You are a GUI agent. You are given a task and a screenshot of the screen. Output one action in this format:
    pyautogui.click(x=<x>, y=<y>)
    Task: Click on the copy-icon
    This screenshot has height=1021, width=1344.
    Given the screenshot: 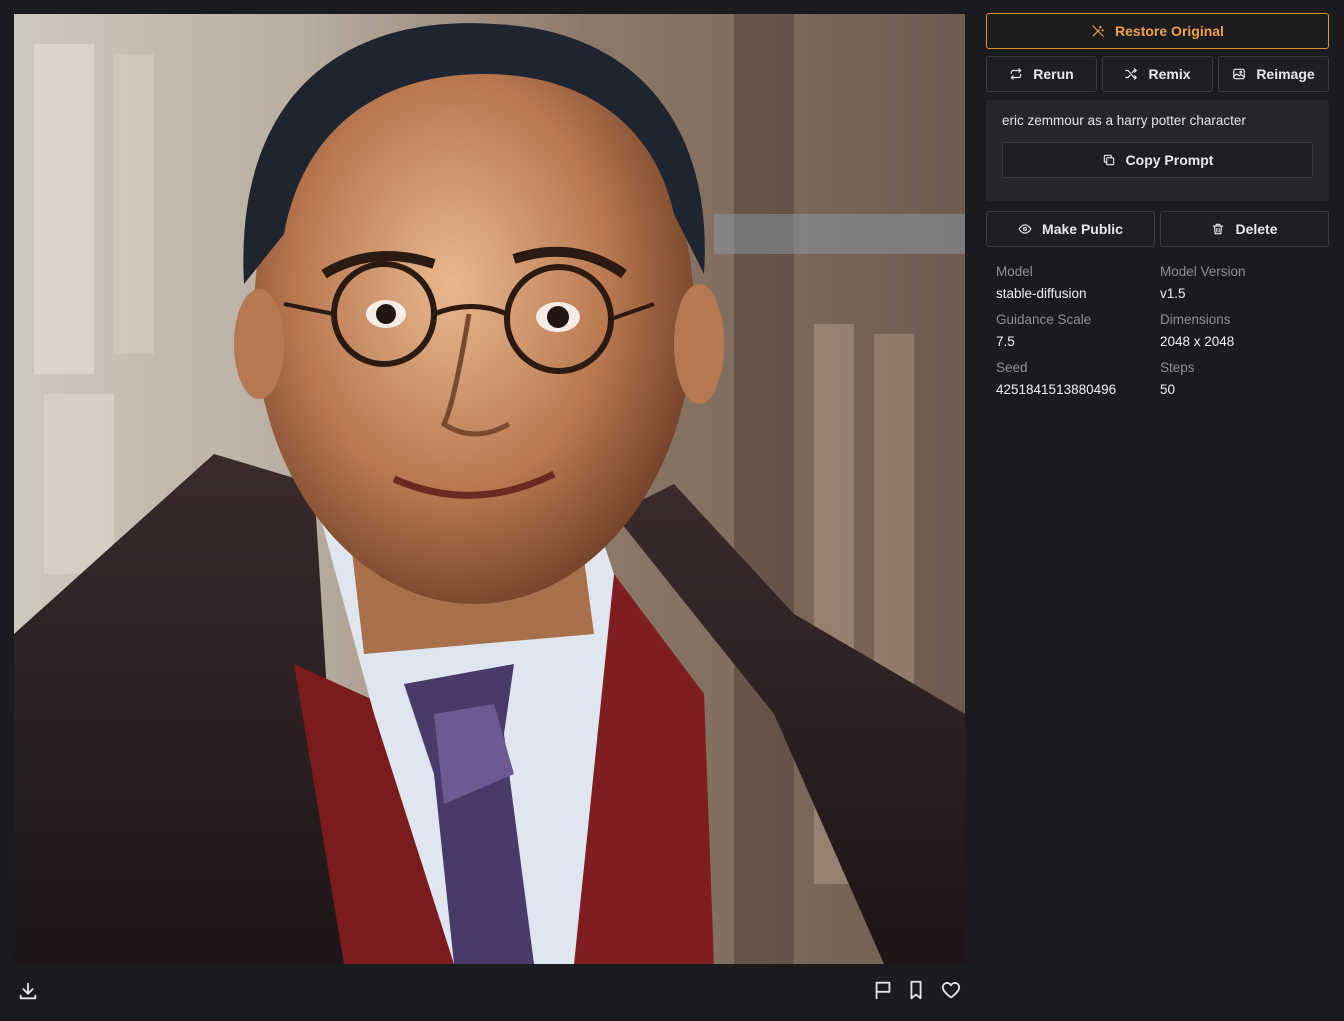 What is the action you would take?
    pyautogui.click(x=1108, y=160)
    